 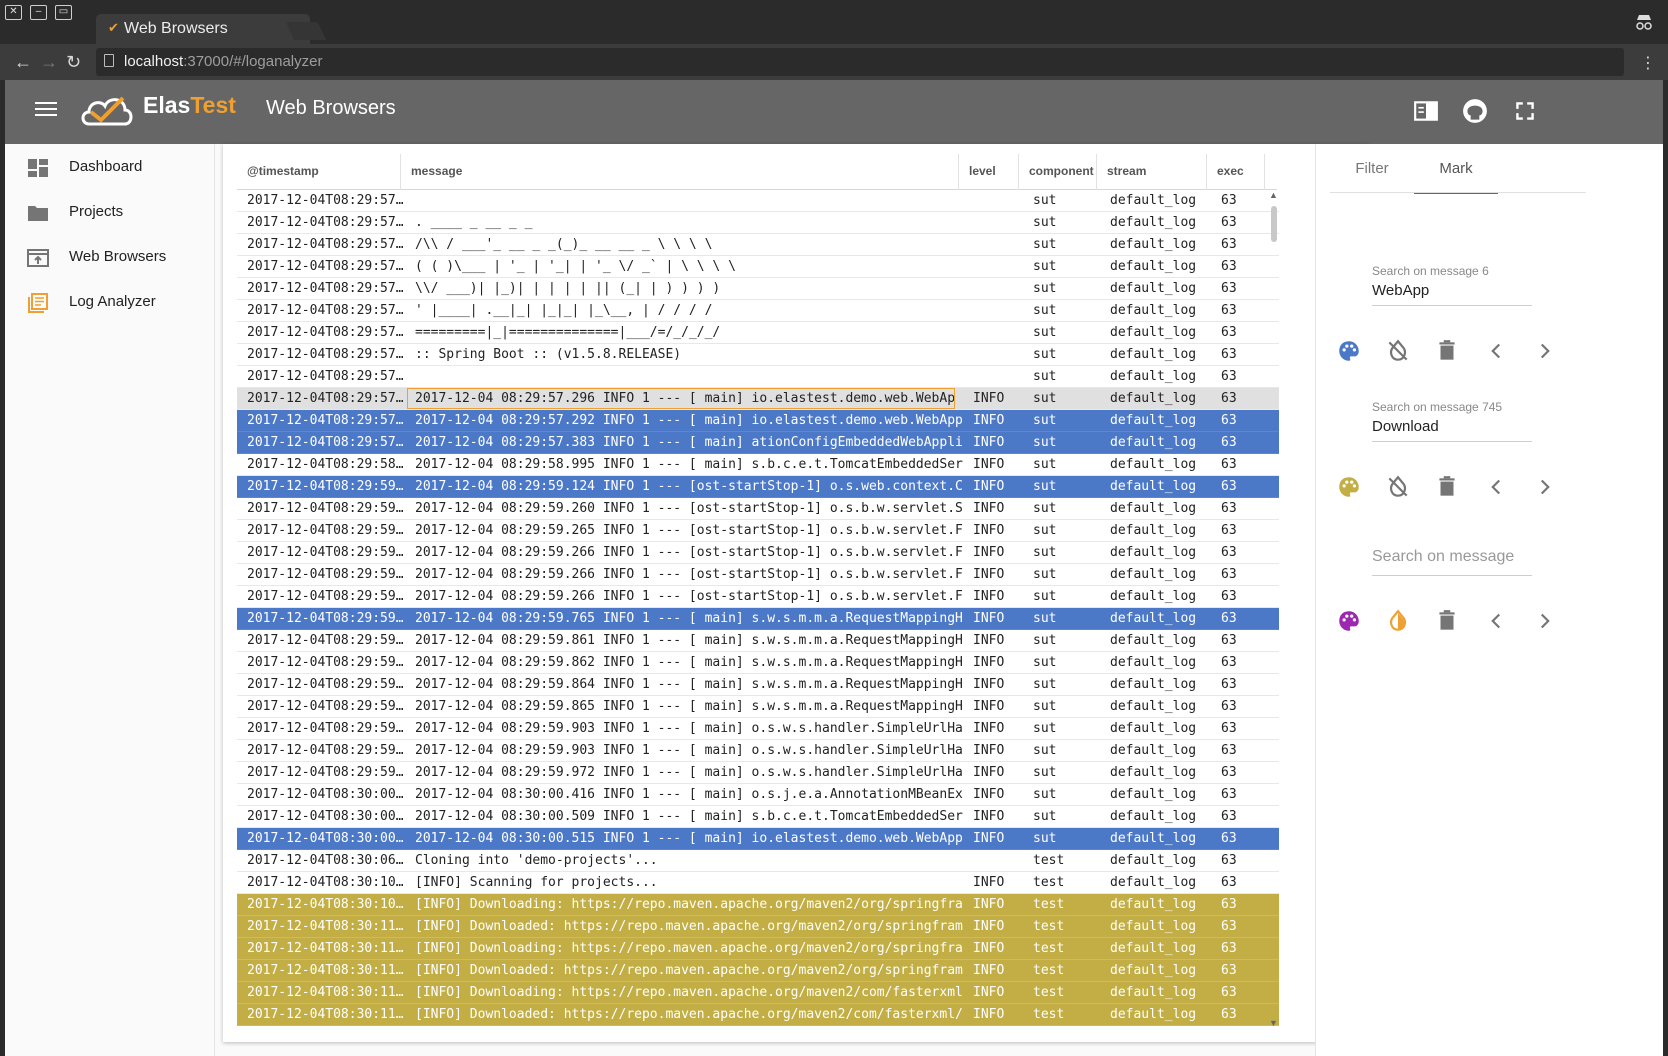 I want to click on cell-level: INFO, so click(x=989, y=926).